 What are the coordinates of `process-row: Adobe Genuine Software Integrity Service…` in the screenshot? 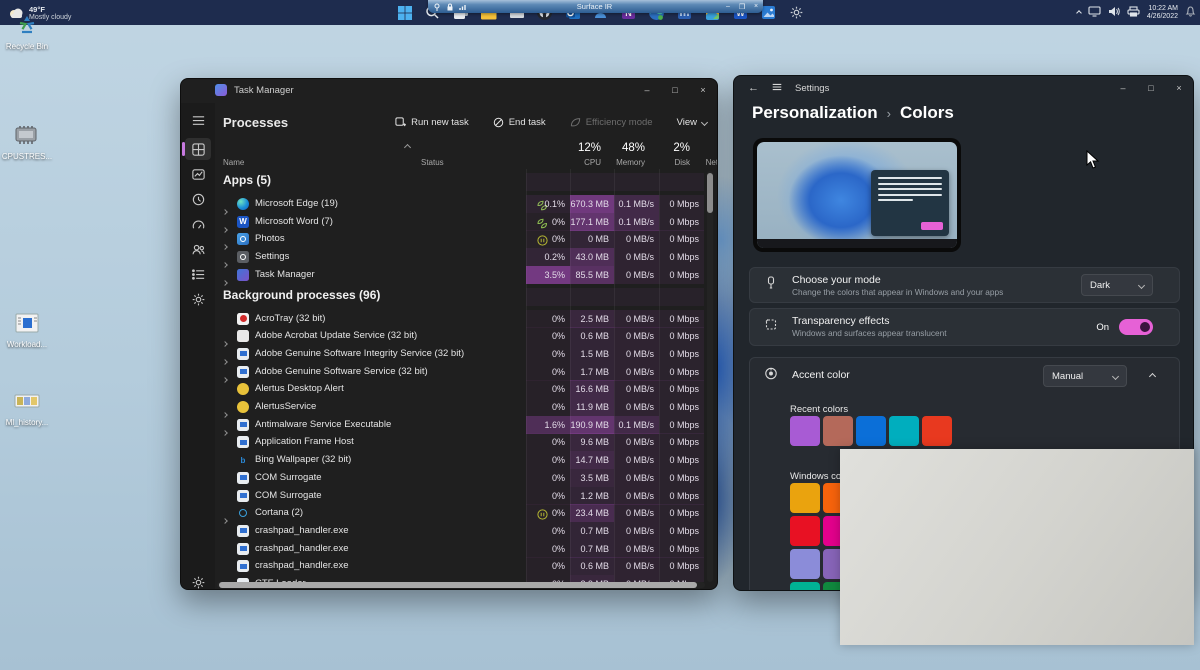 It's located at (461, 354).